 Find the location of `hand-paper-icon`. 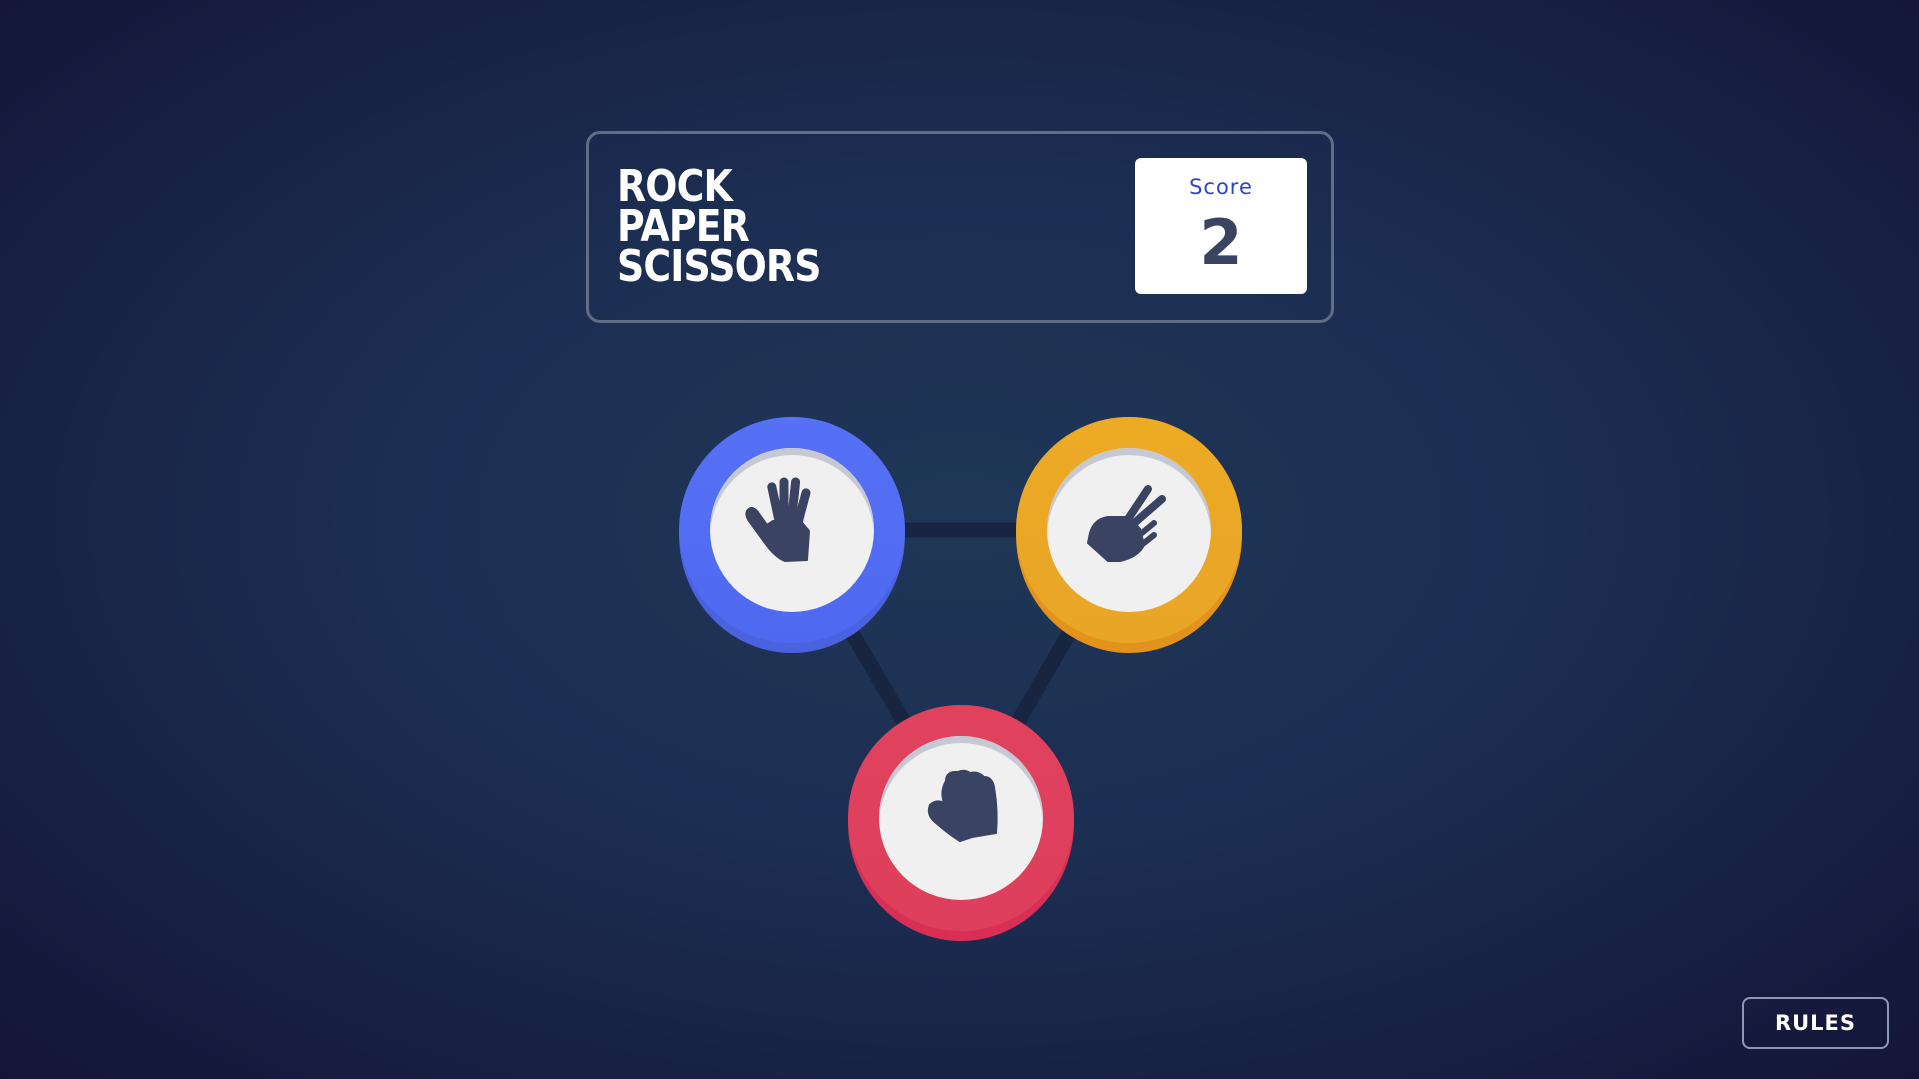

hand-paper-icon is located at coordinates (778, 519).